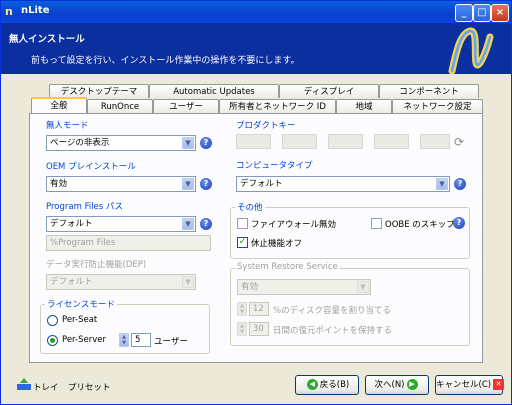 The height and width of the screenshot is (405, 512). What do you see at coordinates (464, 385) in the screenshot?
I see `cancel-button-label: キャンセル(C)` at bounding box center [464, 385].